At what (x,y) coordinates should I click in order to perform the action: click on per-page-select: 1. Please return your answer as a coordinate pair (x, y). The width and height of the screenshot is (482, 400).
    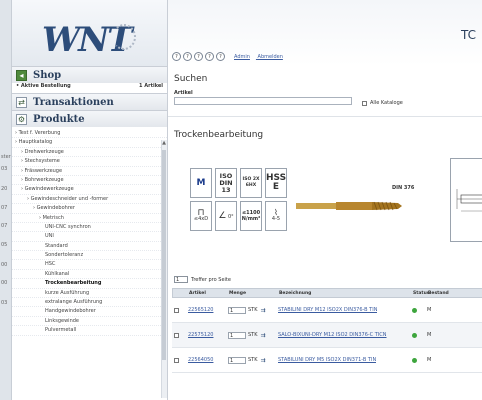
    Looking at the image, I should click on (181, 279).